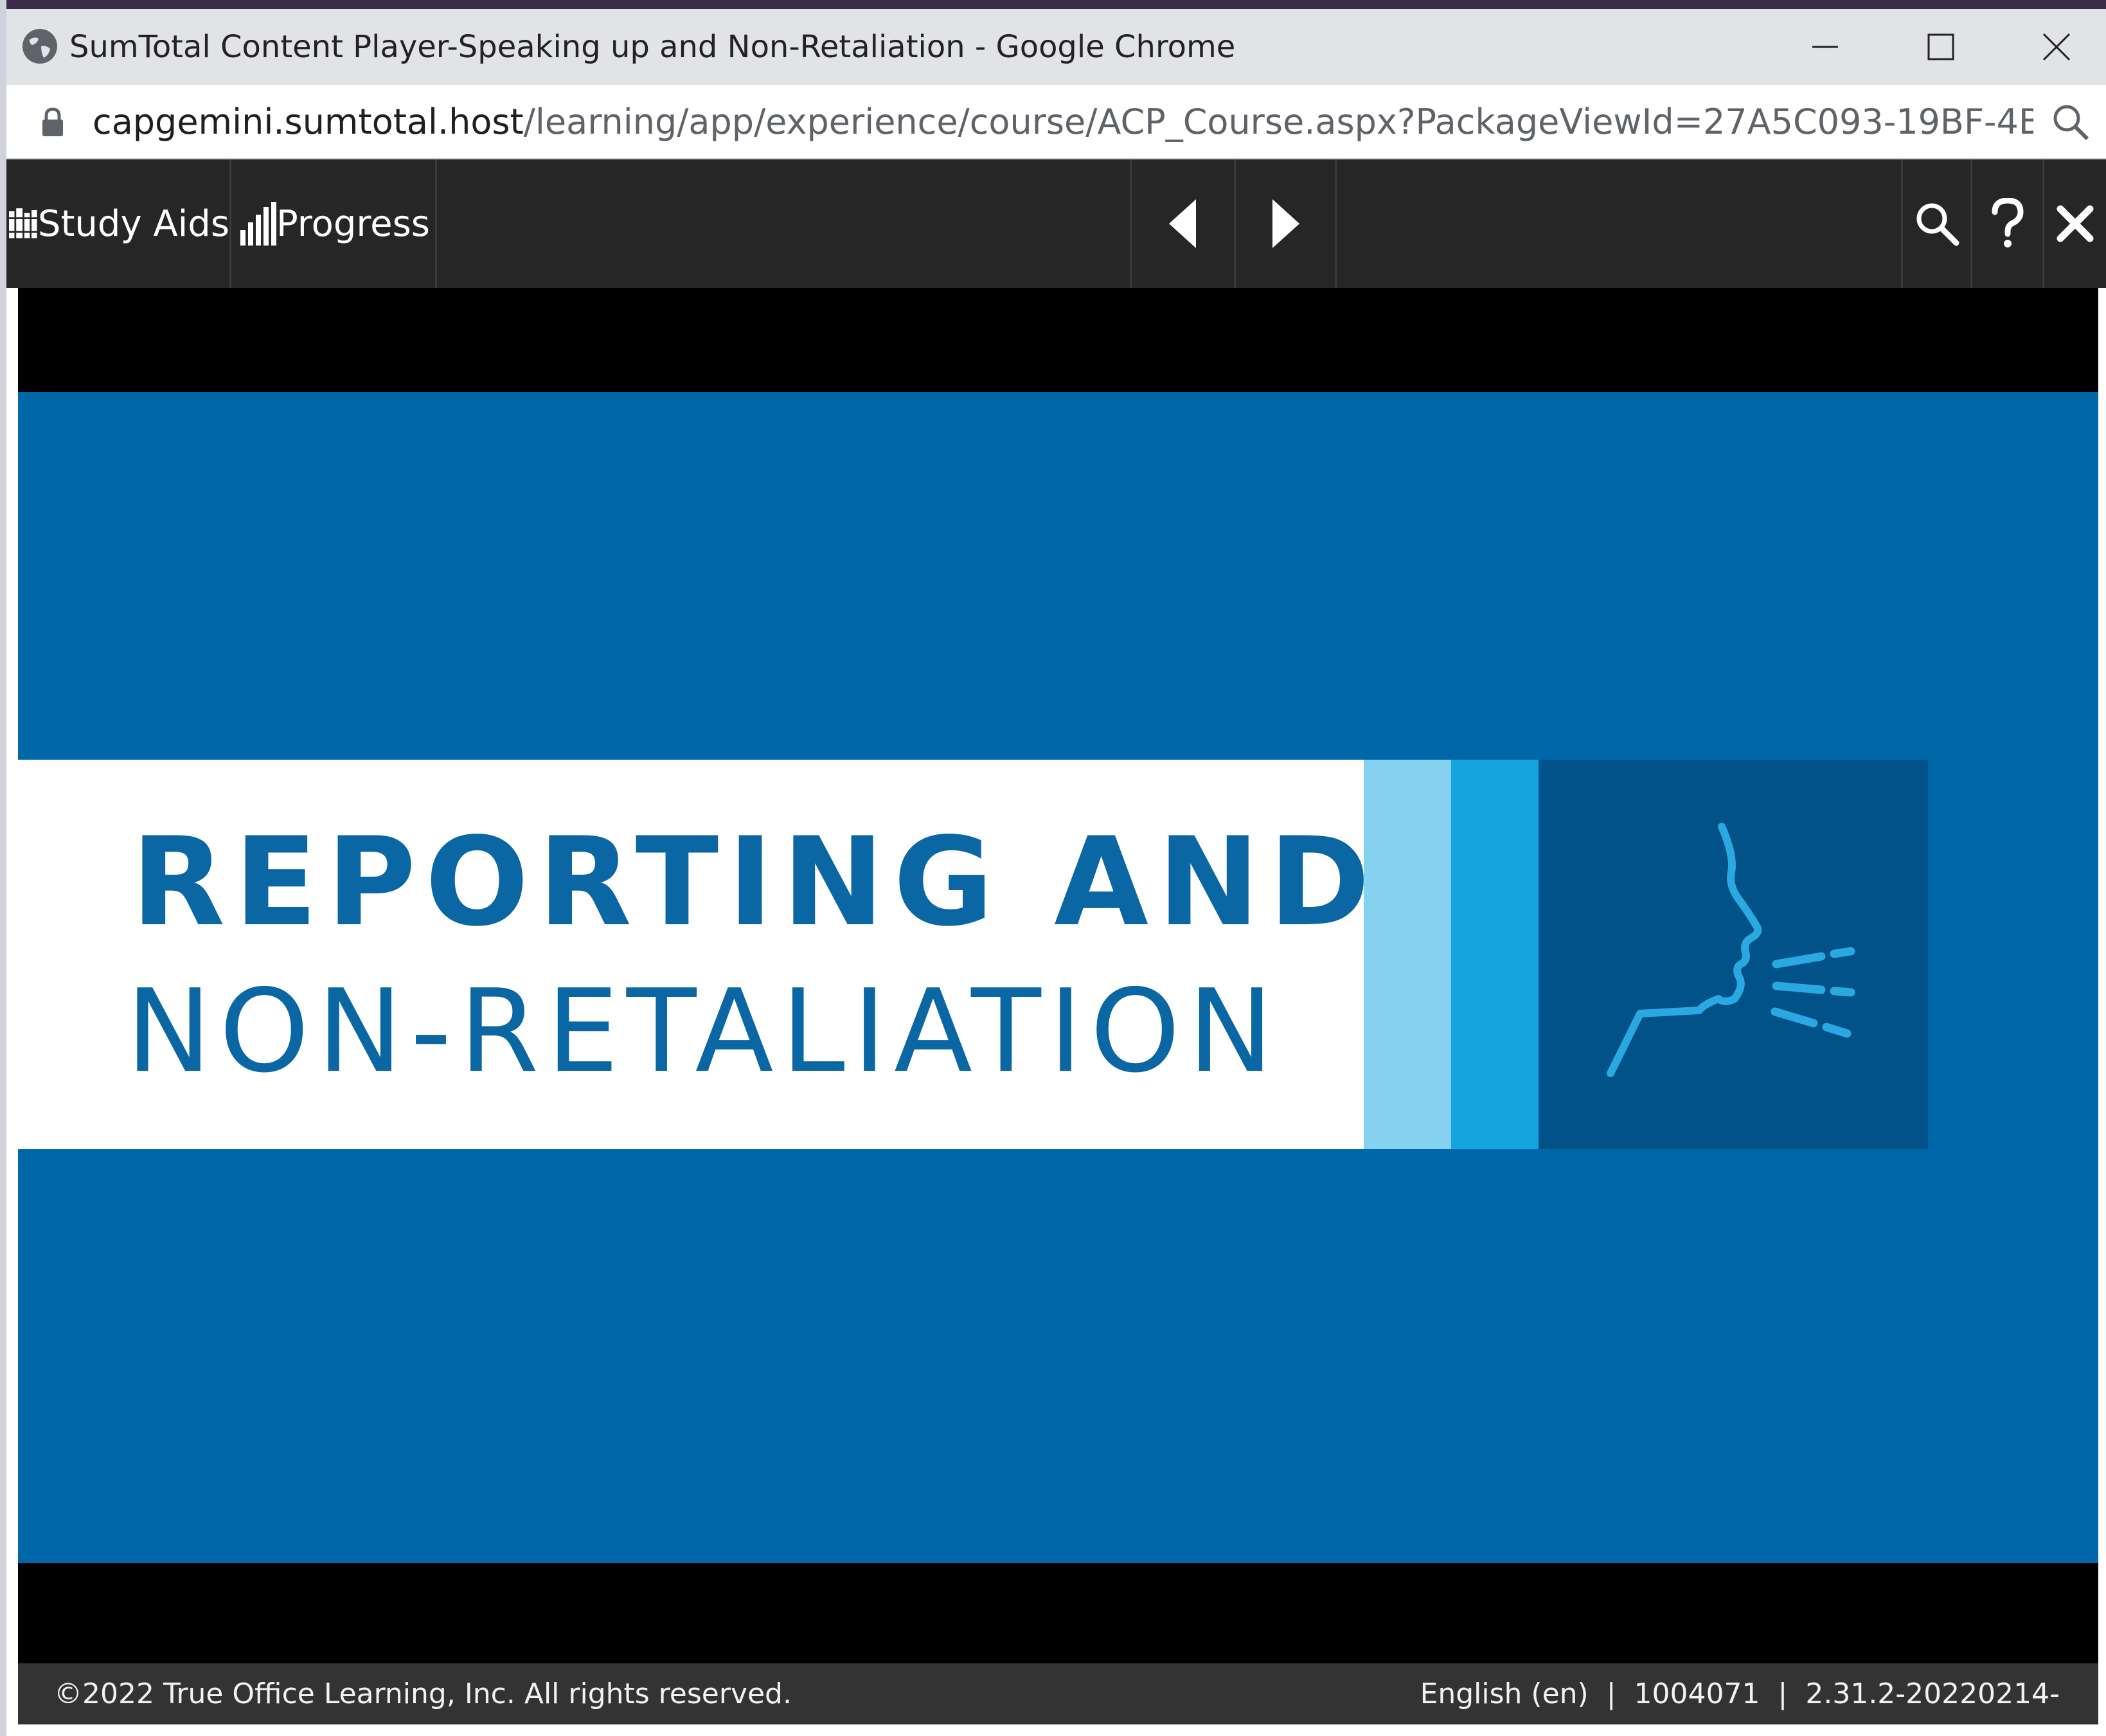 The width and height of the screenshot is (2106, 1736). What do you see at coordinates (353, 223) in the screenshot?
I see `progress-label: Progress` at bounding box center [353, 223].